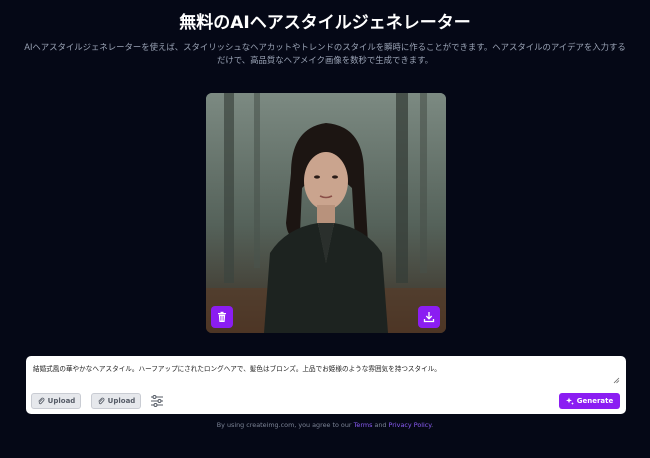 The image size is (650, 458). I want to click on terms-link: Terms, so click(363, 425).